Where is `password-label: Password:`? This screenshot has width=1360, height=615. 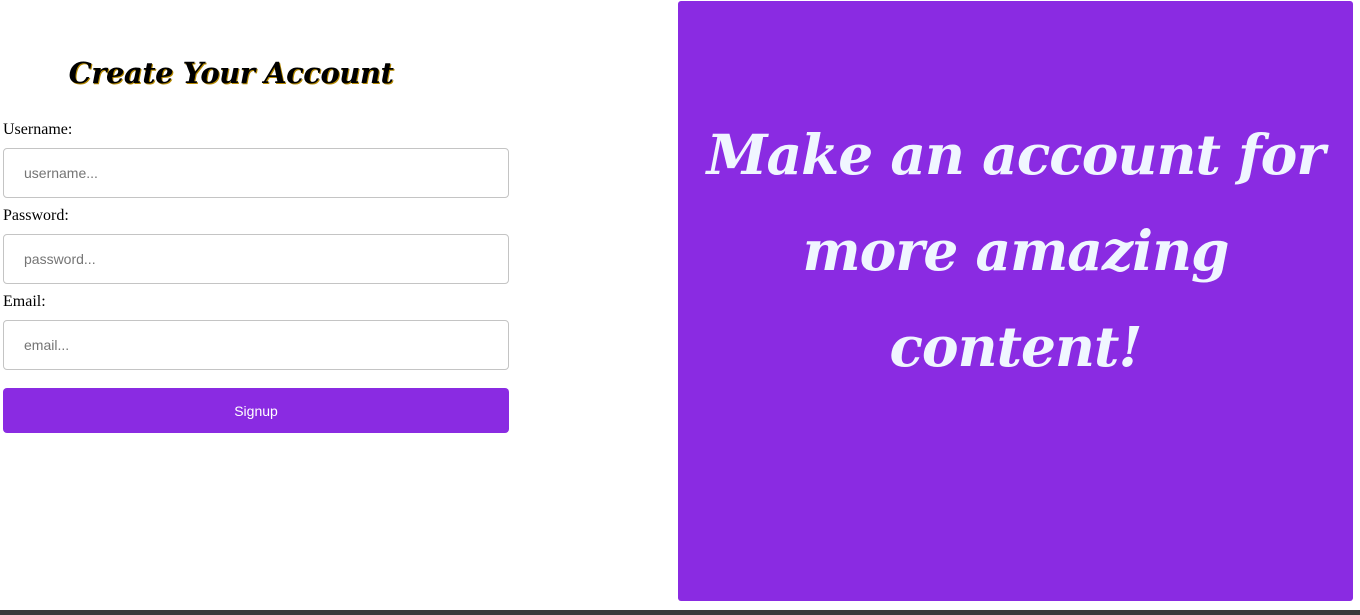
password-label: Password: is located at coordinates (36, 215).